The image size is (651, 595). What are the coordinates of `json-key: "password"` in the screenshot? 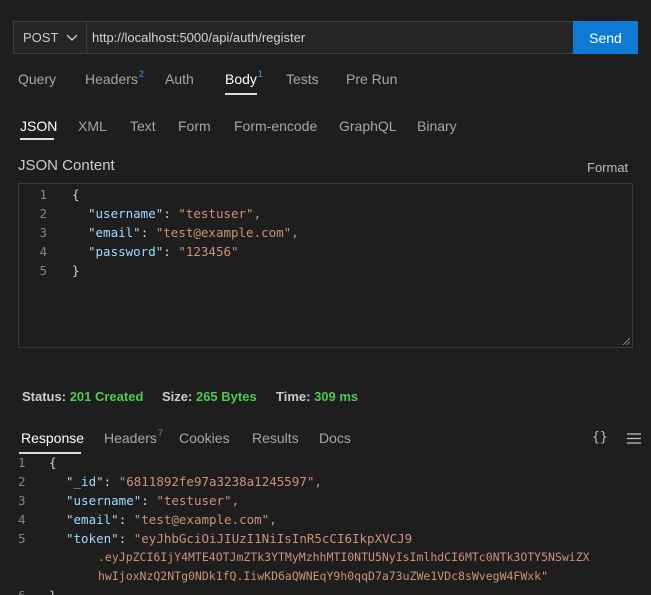 It's located at (126, 251).